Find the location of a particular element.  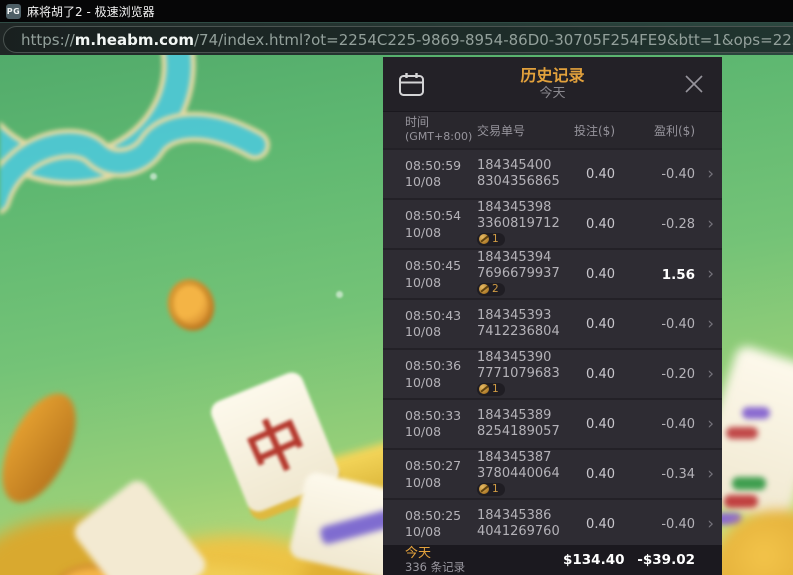

cloud-swirl-art is located at coordinates (135, 135).